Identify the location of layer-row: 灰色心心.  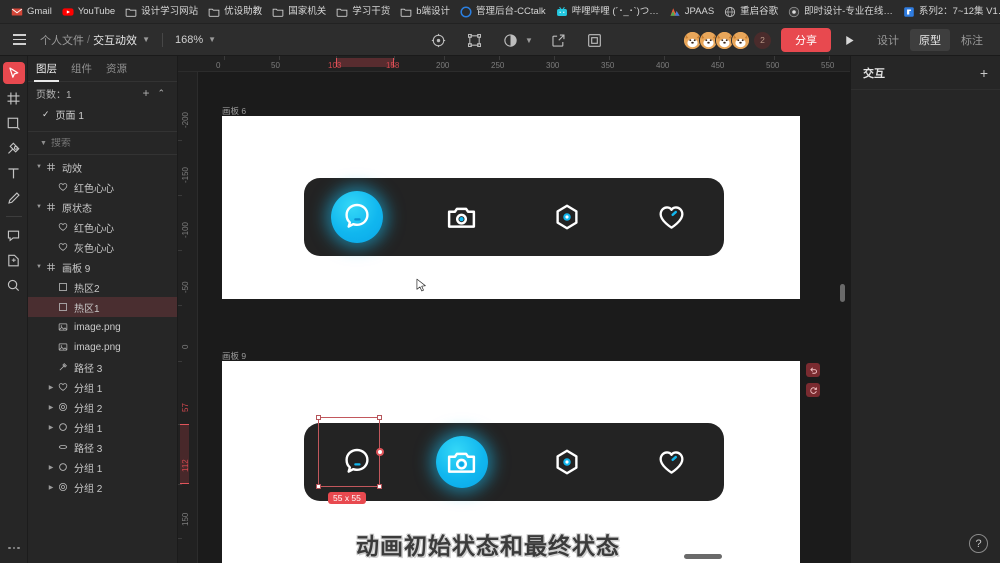
(102, 247).